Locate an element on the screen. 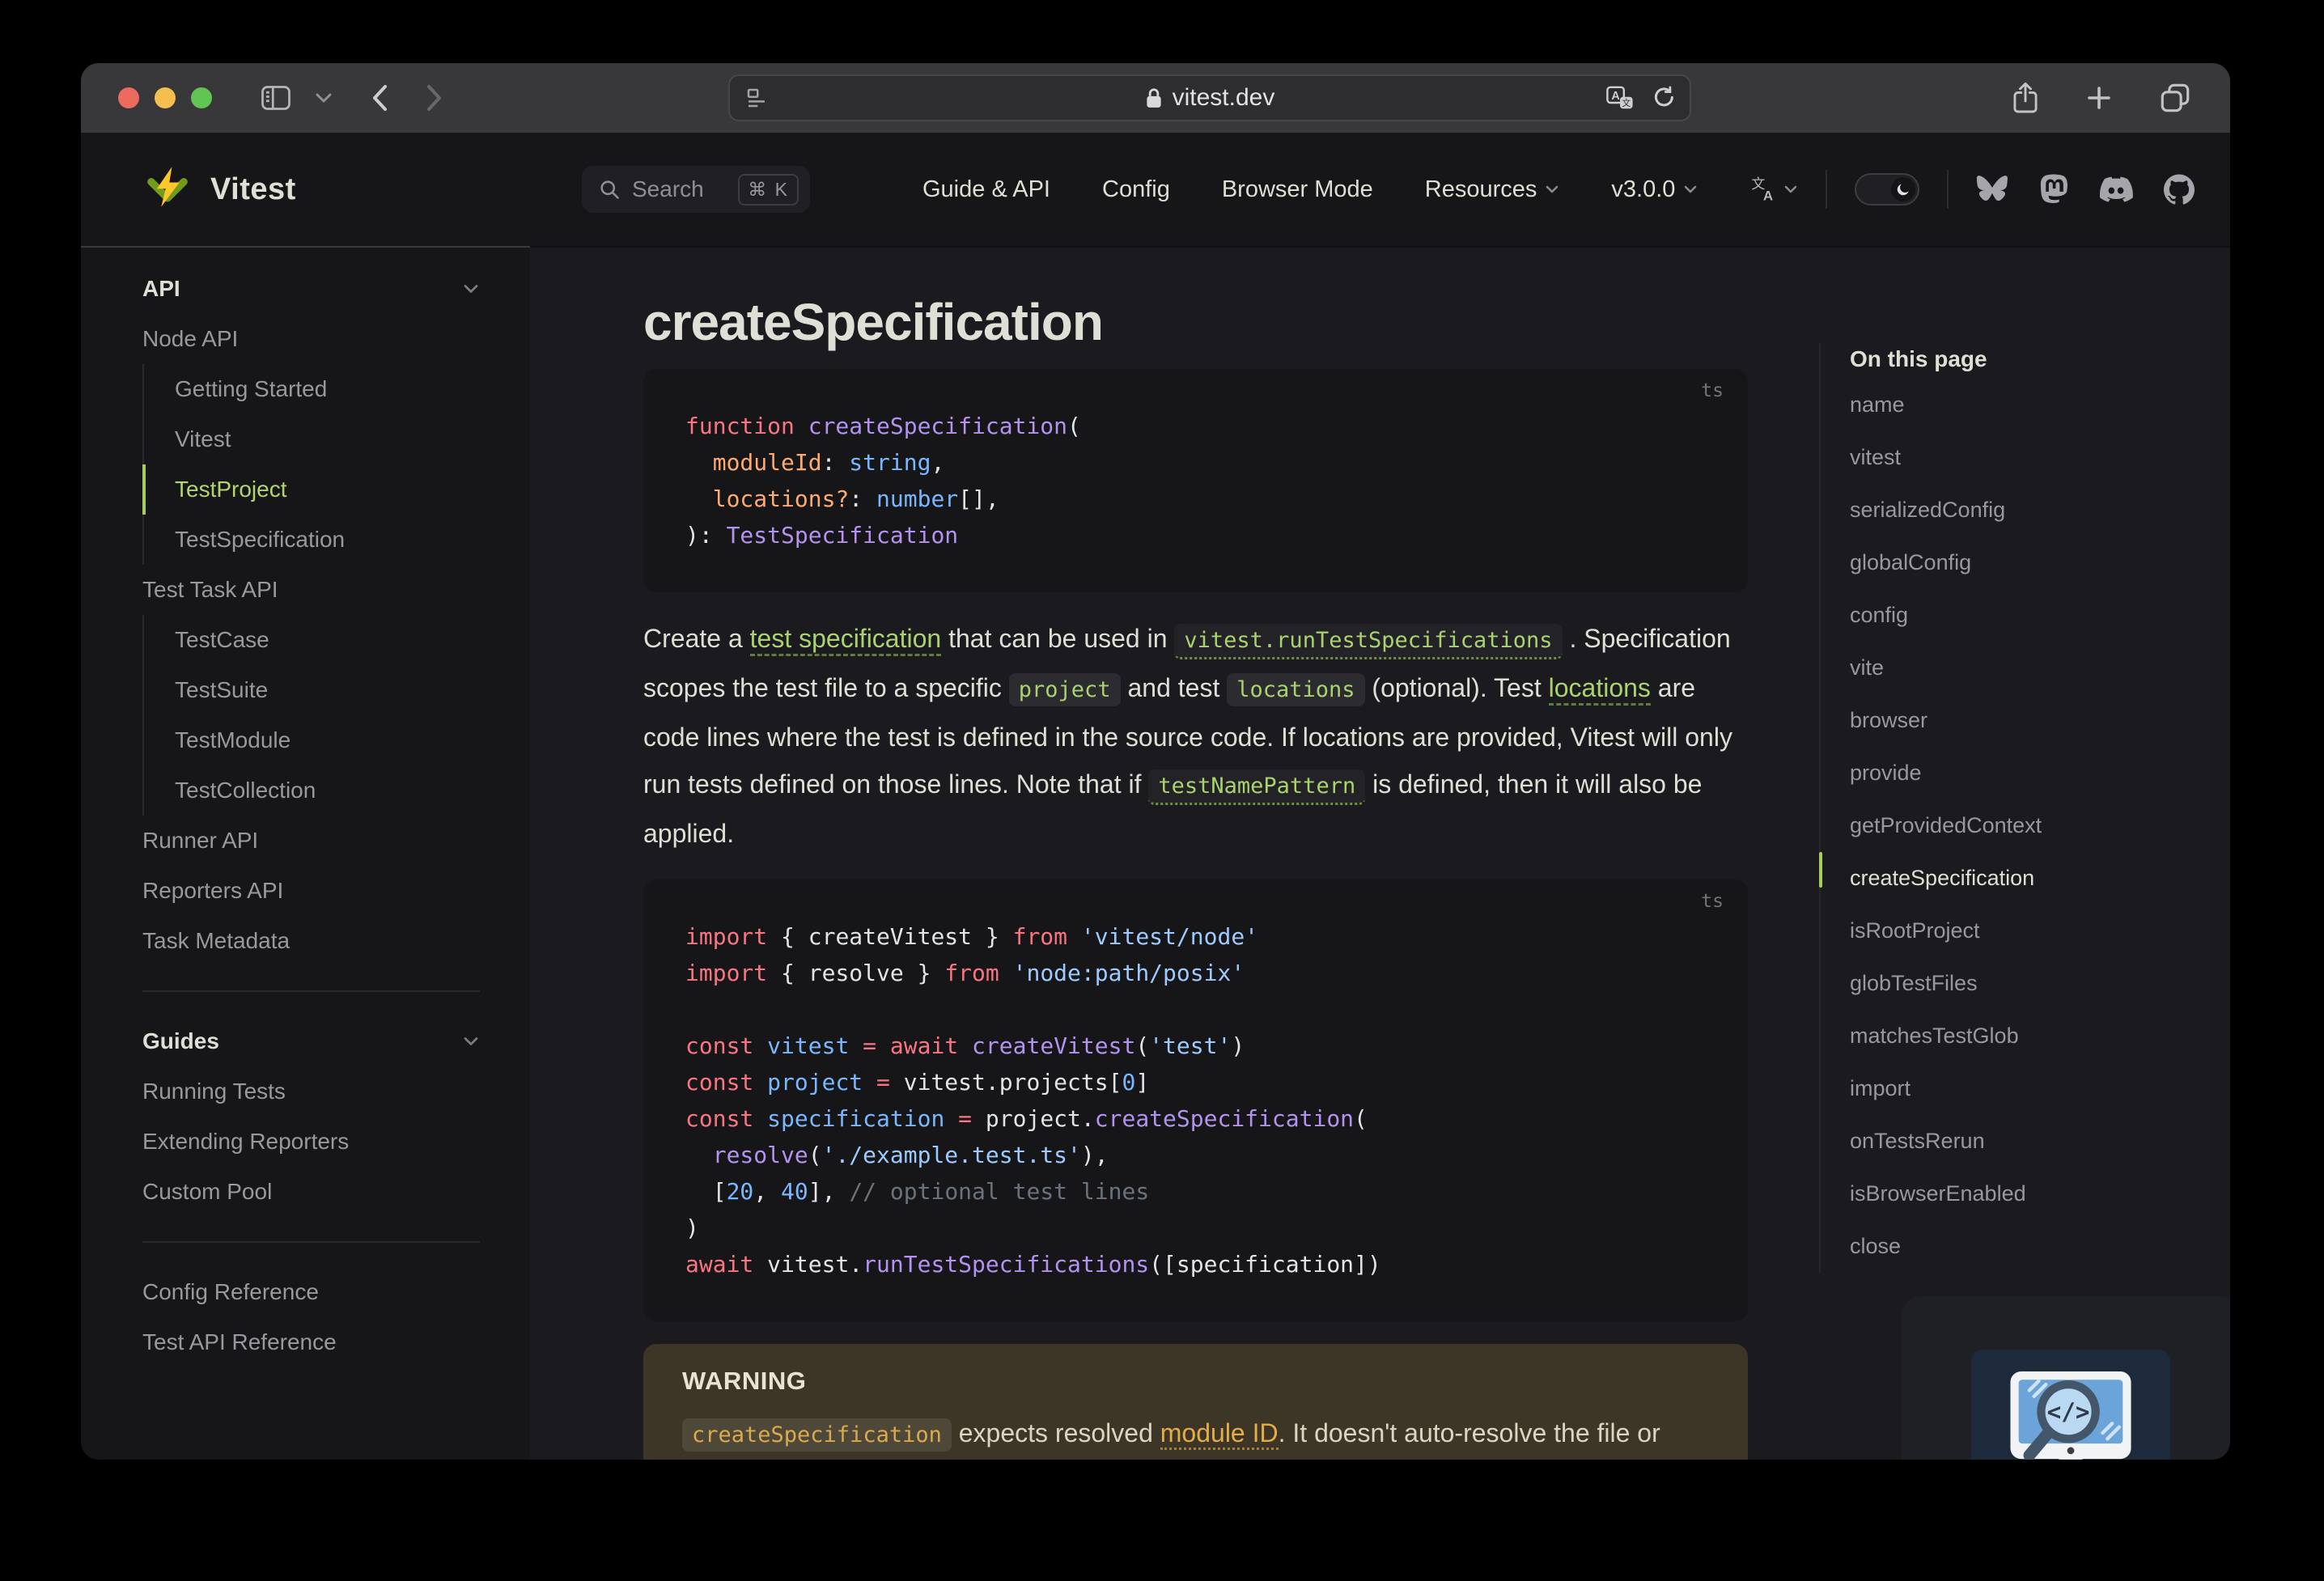 Image resolution: width=2324 pixels, height=1581 pixels. address-bar: vitest.dev A 文 is located at coordinates (1210, 97).